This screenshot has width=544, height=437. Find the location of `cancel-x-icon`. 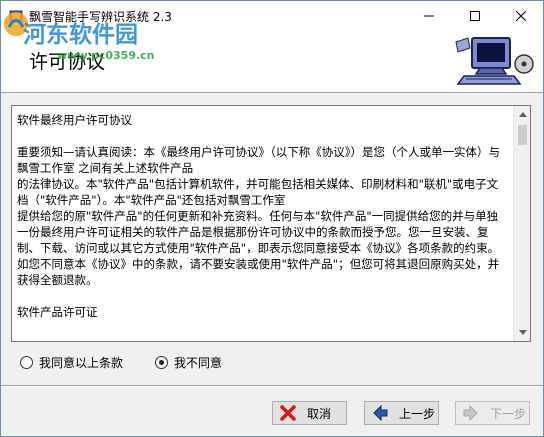

cancel-x-icon is located at coordinates (288, 413).